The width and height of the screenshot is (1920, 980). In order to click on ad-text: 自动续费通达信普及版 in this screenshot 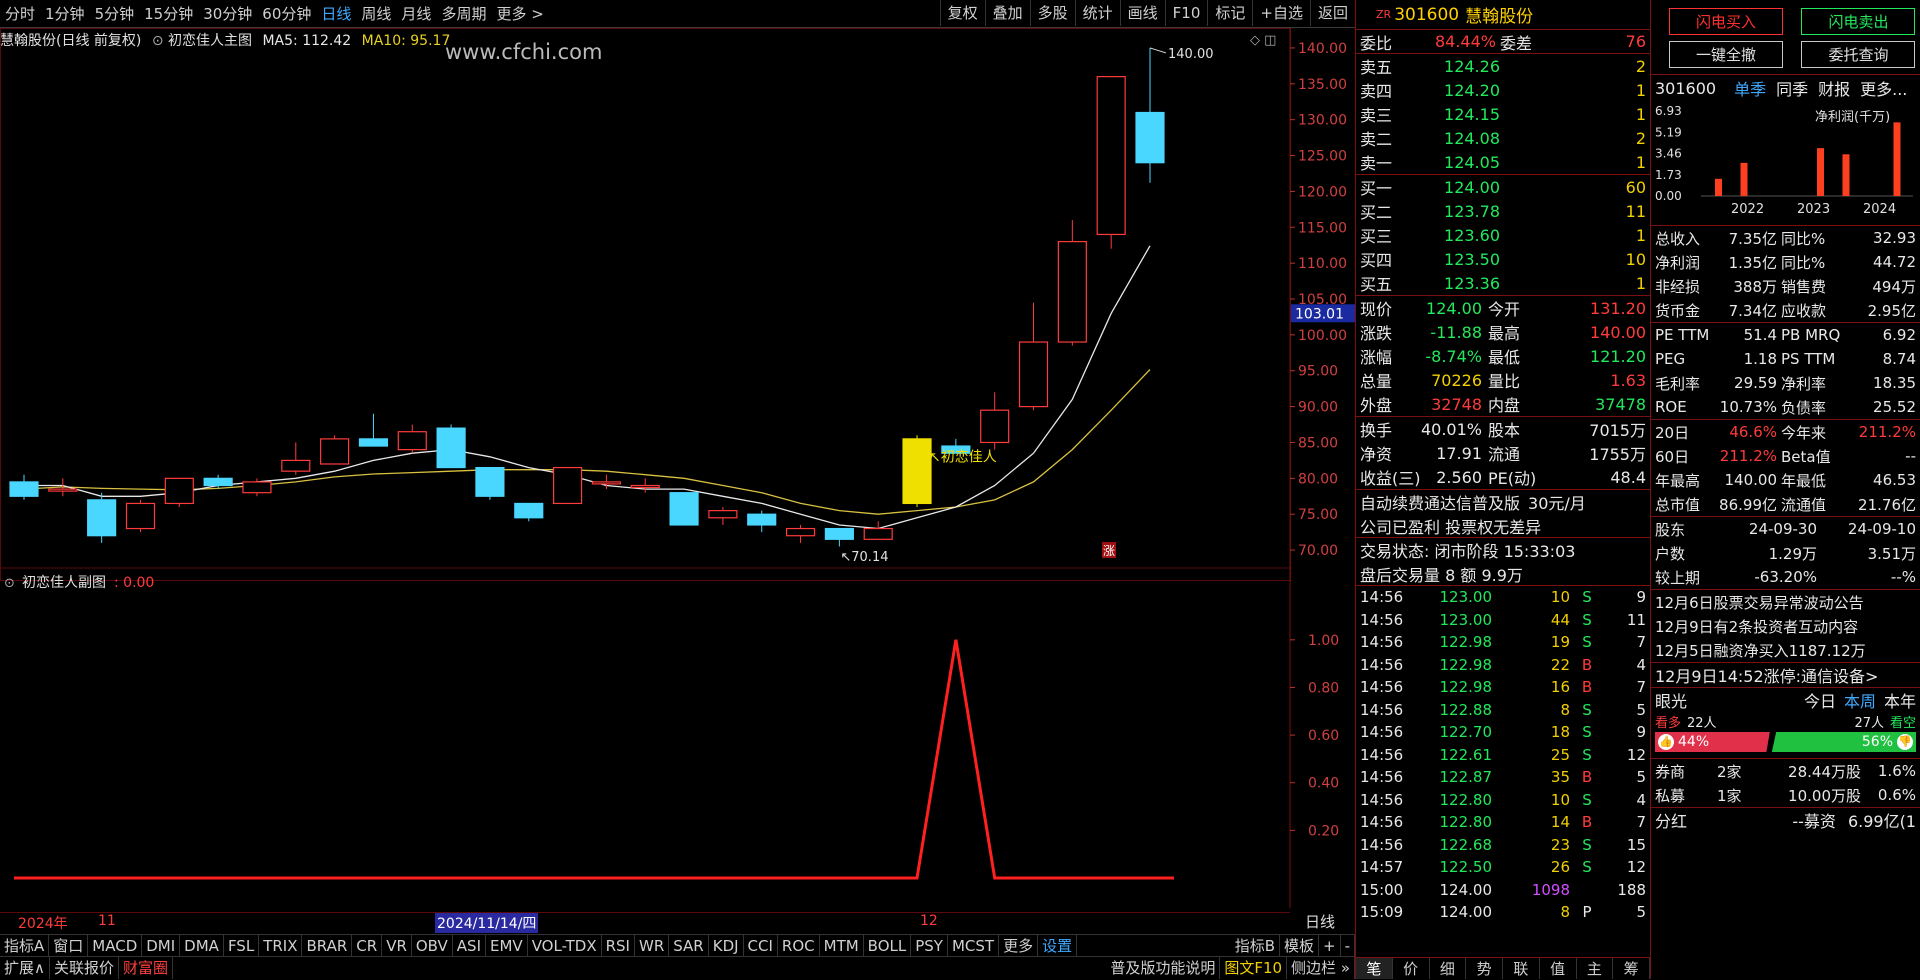, I will do `click(1440, 502)`.